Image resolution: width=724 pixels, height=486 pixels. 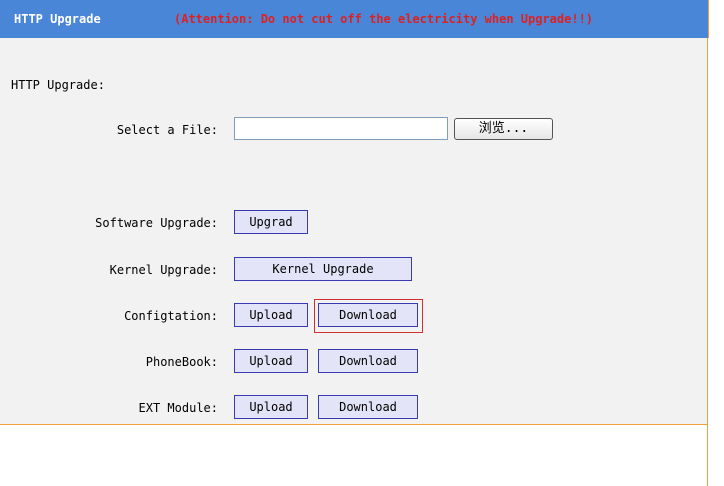 I want to click on select-file-label: Select a File:, so click(x=167, y=130).